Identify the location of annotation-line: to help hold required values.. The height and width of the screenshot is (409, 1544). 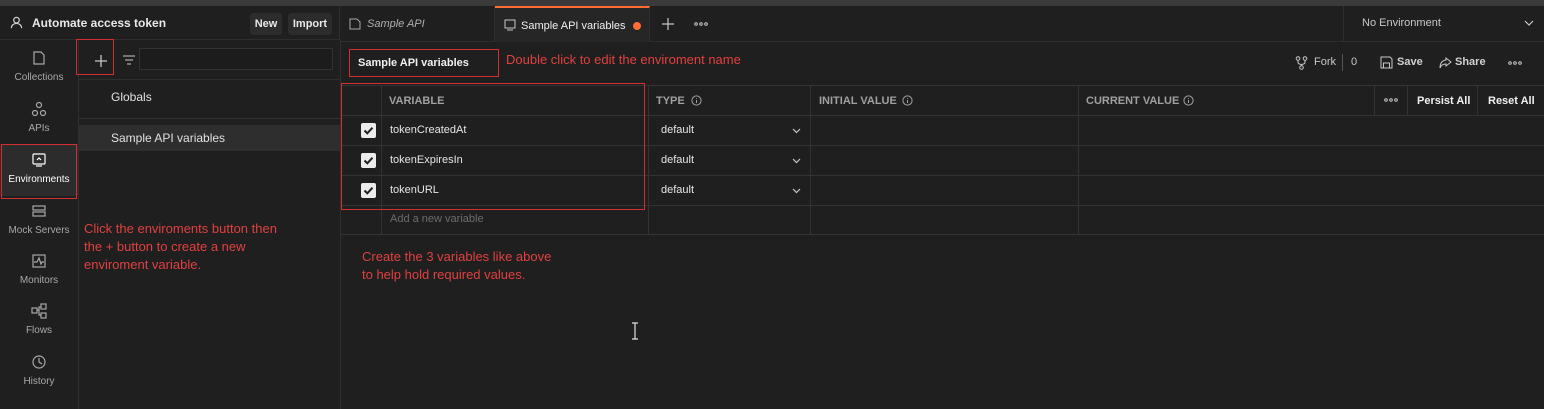
(444, 274).